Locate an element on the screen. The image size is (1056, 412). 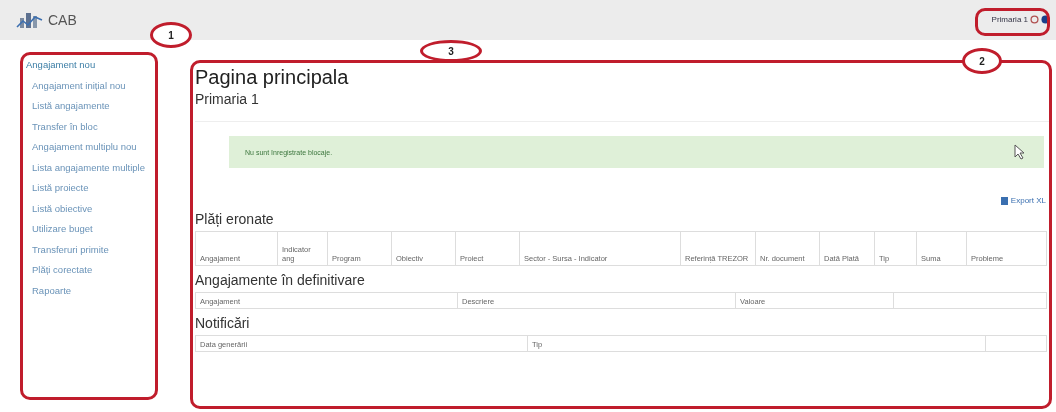
sidebar-link: Angajament nou is located at coordinates (85, 67).